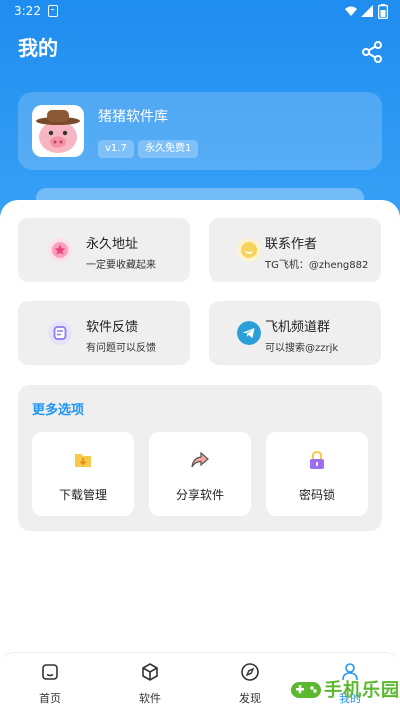  I want to click on pig-cowboy-logo, so click(58, 131).